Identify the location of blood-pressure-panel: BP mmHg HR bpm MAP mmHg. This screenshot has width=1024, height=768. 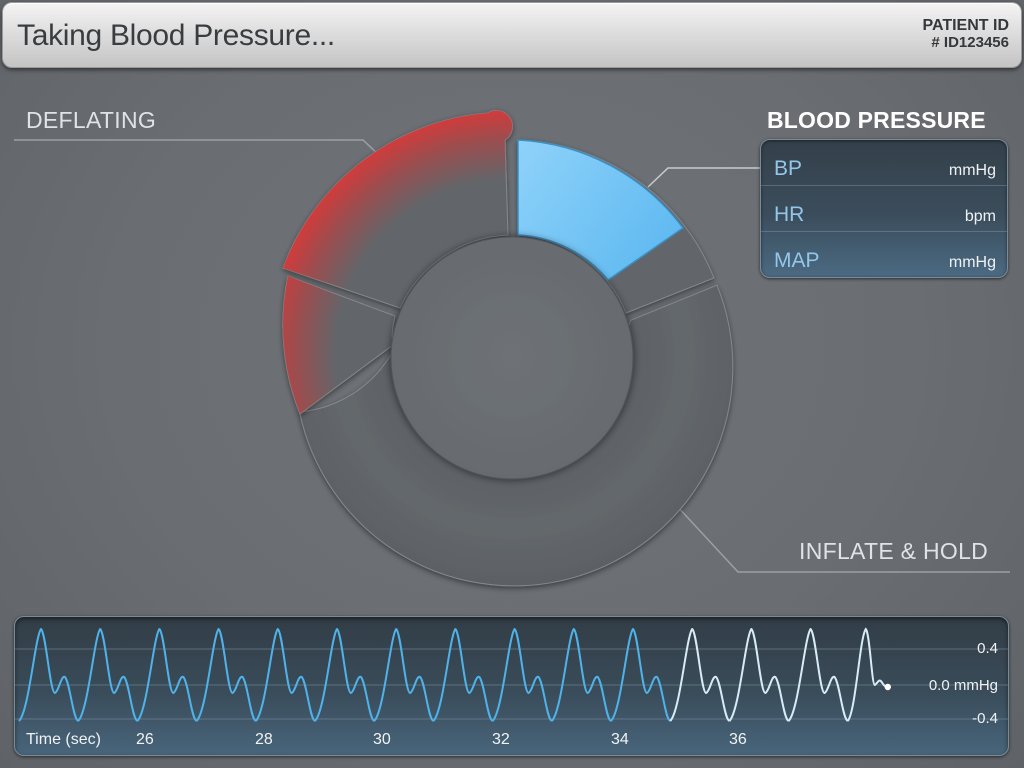
(884, 208).